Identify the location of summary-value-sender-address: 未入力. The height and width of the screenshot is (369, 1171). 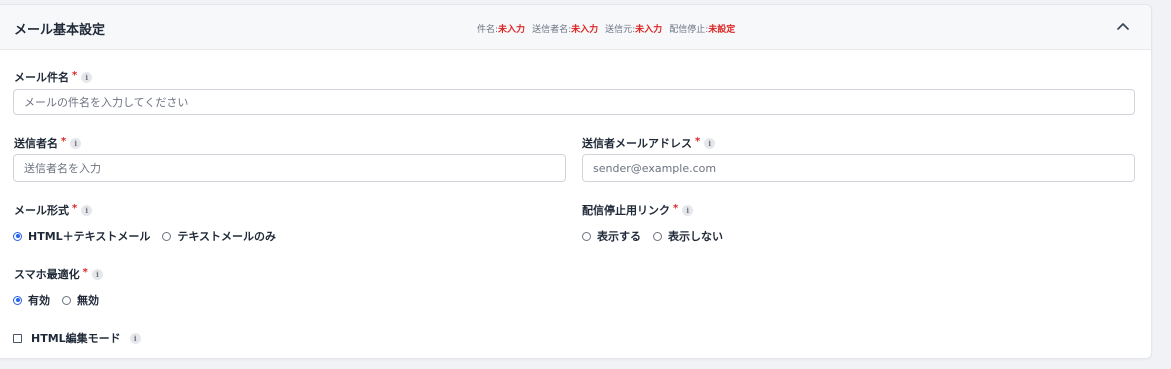
(649, 30).